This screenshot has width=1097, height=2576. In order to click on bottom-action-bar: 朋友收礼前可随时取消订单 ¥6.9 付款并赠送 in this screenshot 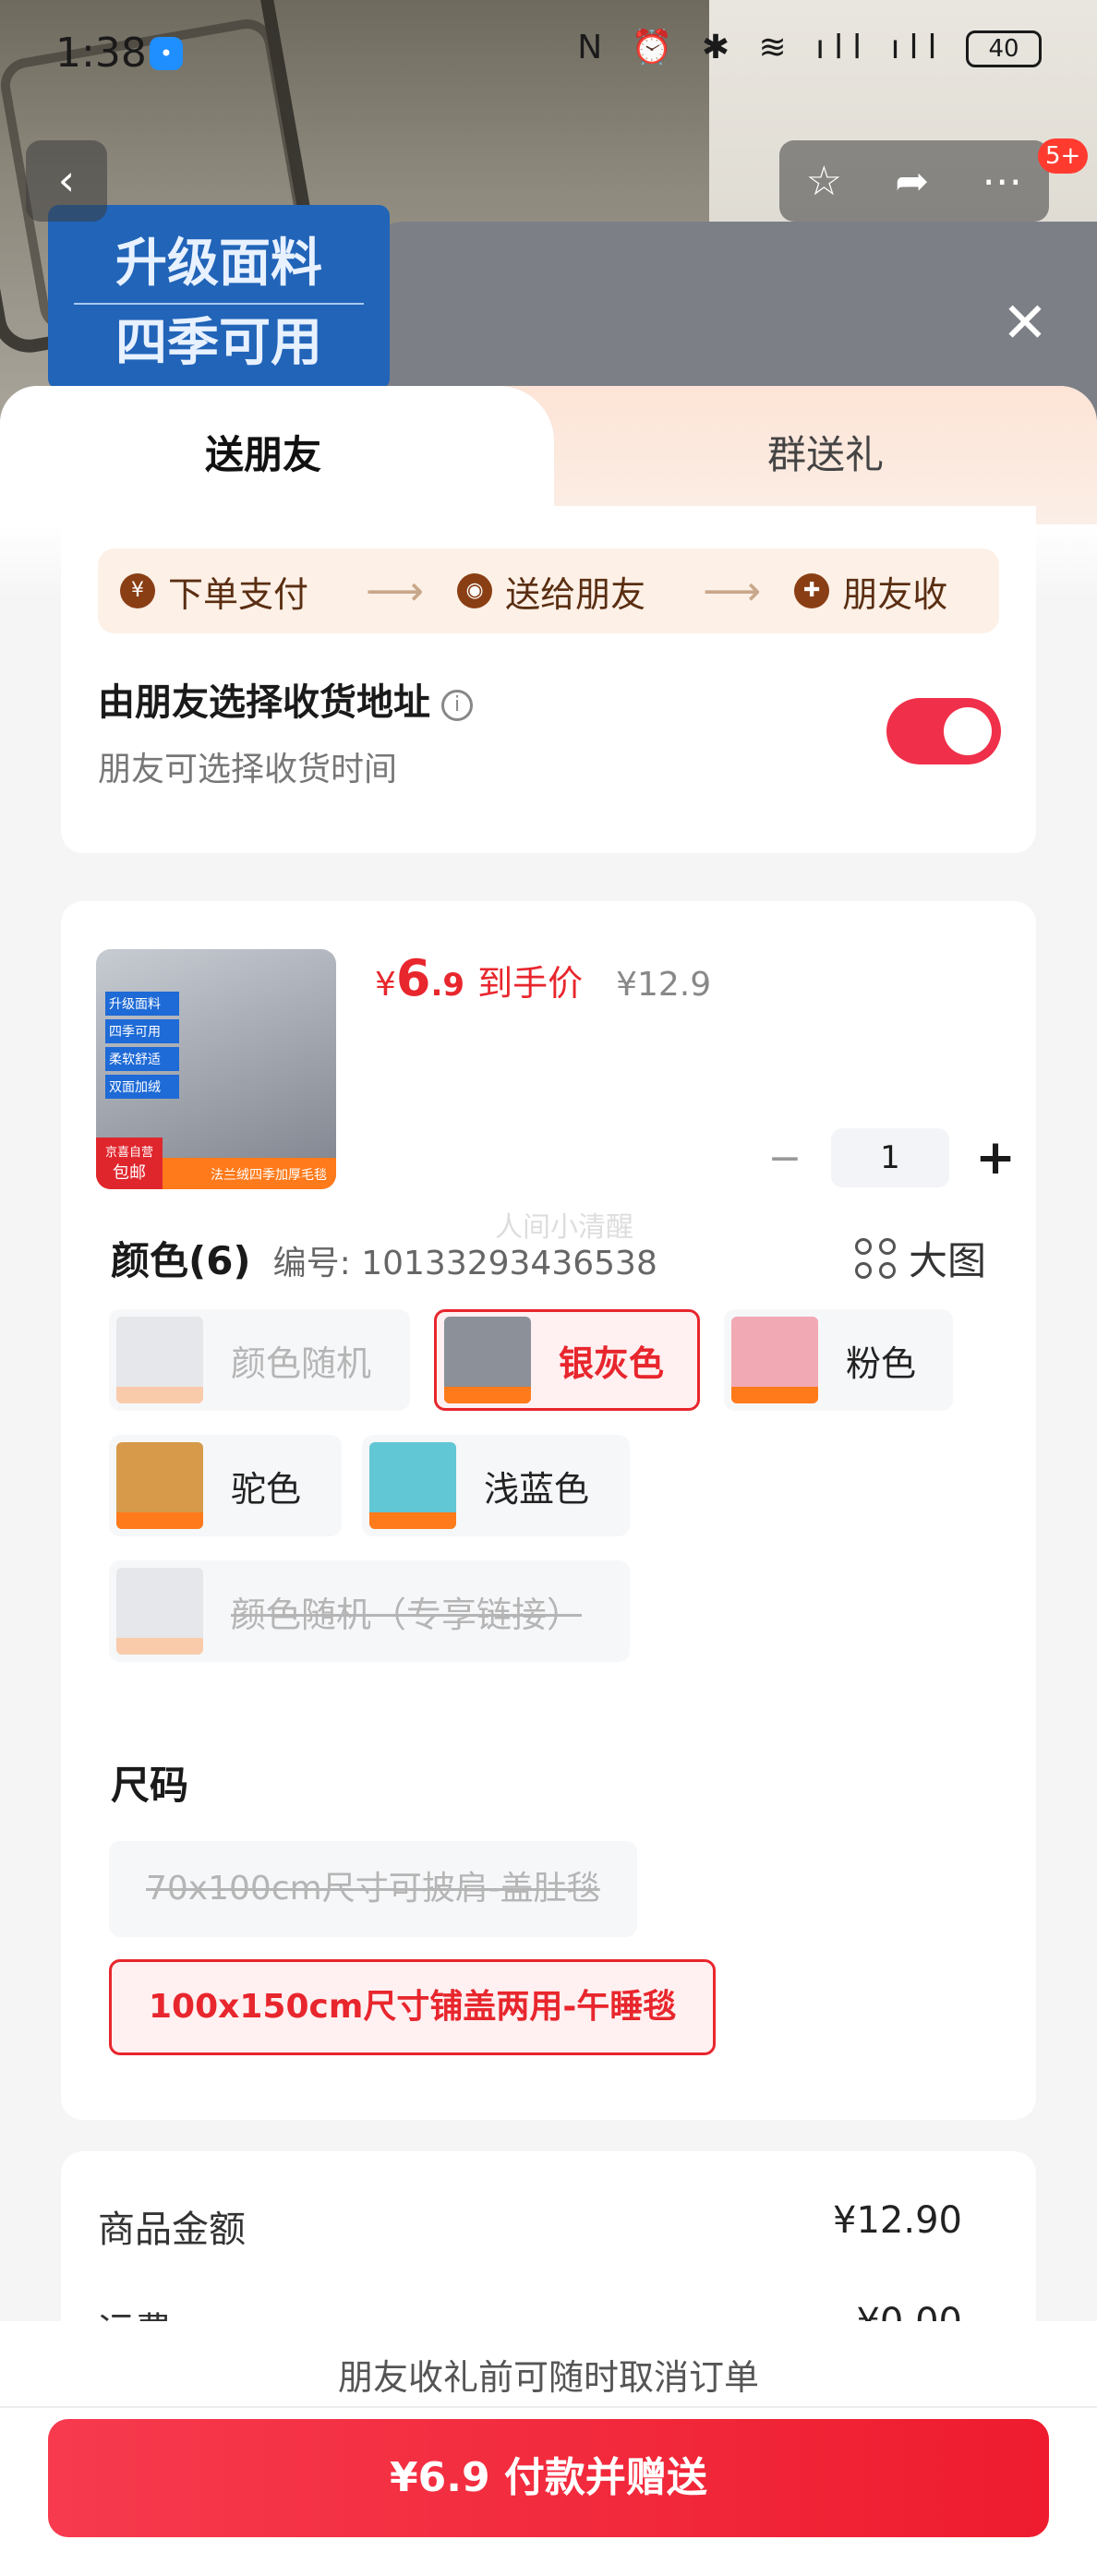, I will do `click(548, 2448)`.